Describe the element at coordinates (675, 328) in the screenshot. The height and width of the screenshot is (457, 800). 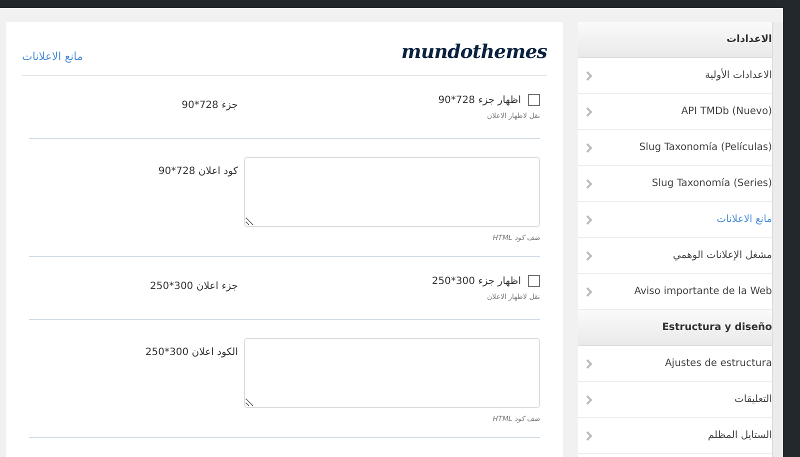
I see `sidebar-heading: Estructura y diseño` at that location.